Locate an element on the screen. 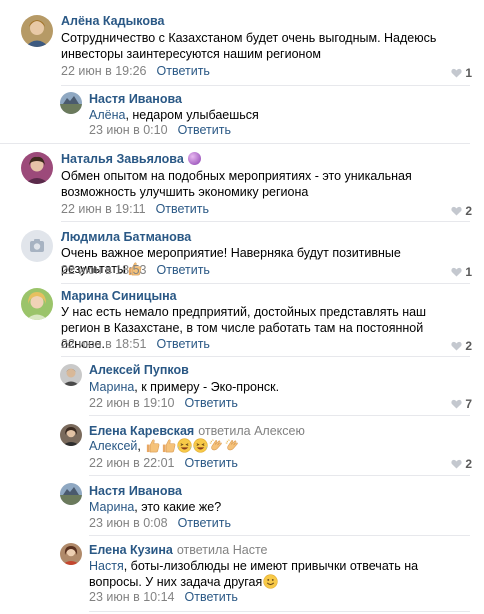 Image resolution: width=484 pixels, height=614 pixels. comment-meta: 22 июн в 19:10 Ответить is located at coordinates (163, 403).